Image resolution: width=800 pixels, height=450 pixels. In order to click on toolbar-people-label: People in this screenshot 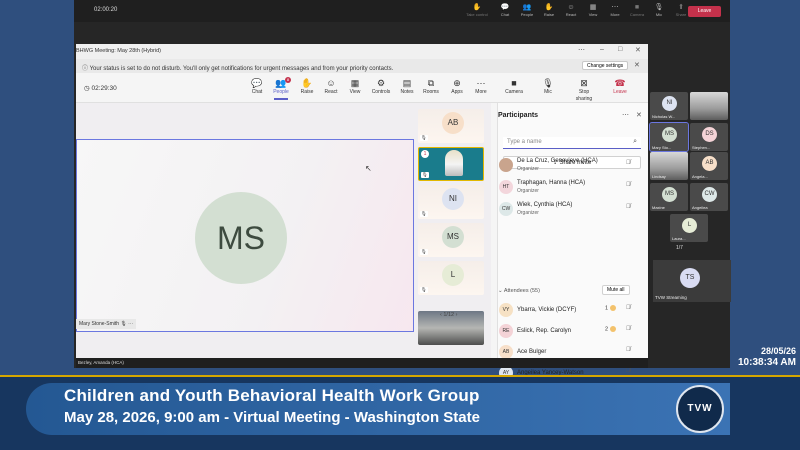, I will do `click(281, 92)`.